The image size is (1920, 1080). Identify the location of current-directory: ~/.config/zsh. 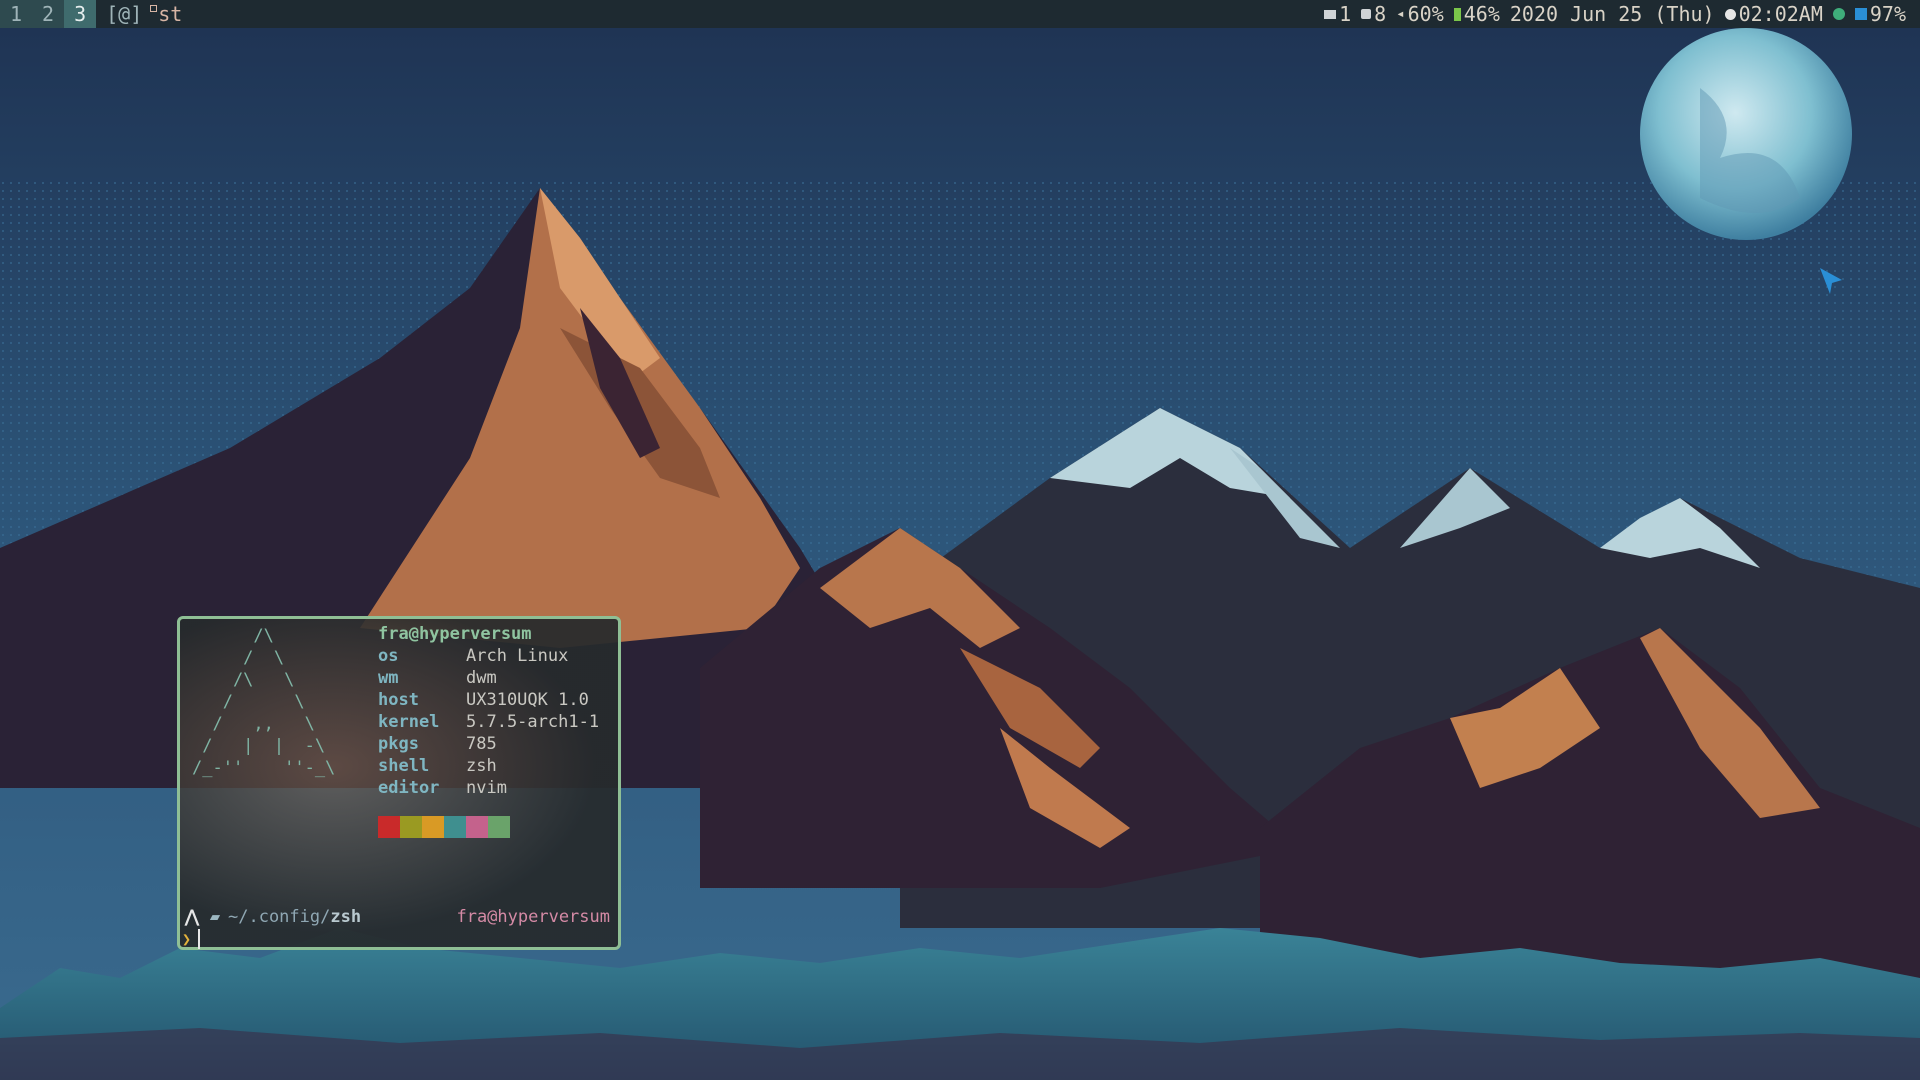
(294, 917).